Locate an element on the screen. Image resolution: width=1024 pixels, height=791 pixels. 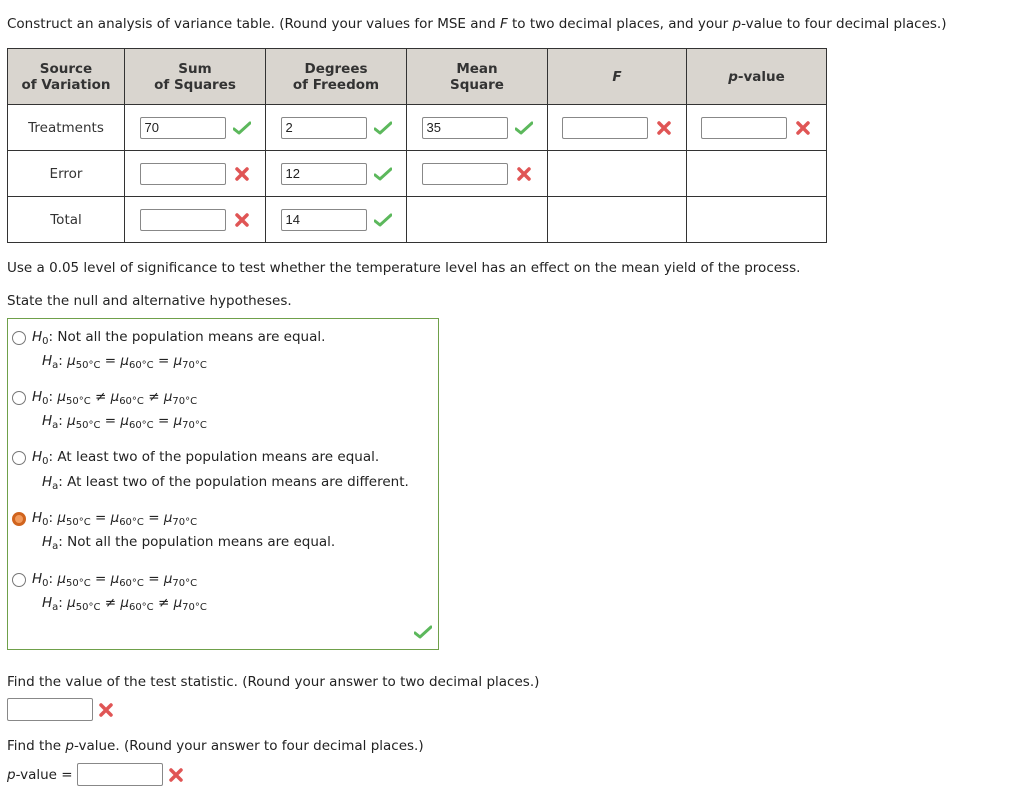
header-degrees-of-freedom: Degrees of Freedom is located at coordinates (336, 76).